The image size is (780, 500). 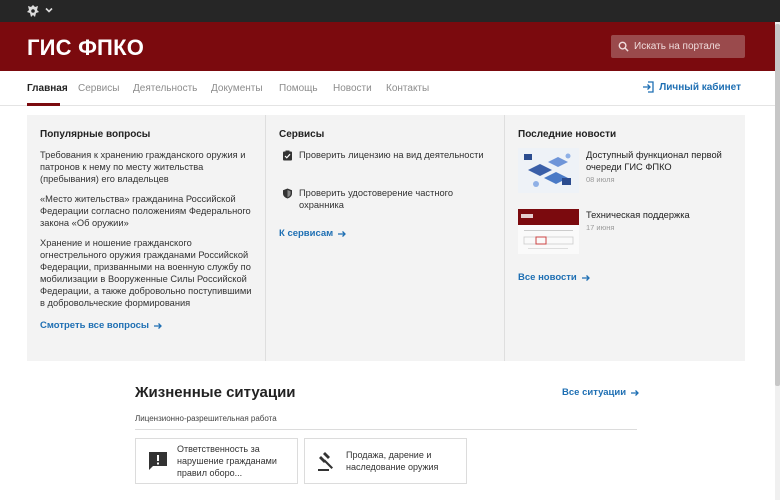 I want to click on gavel-icon, so click(x=325, y=461).